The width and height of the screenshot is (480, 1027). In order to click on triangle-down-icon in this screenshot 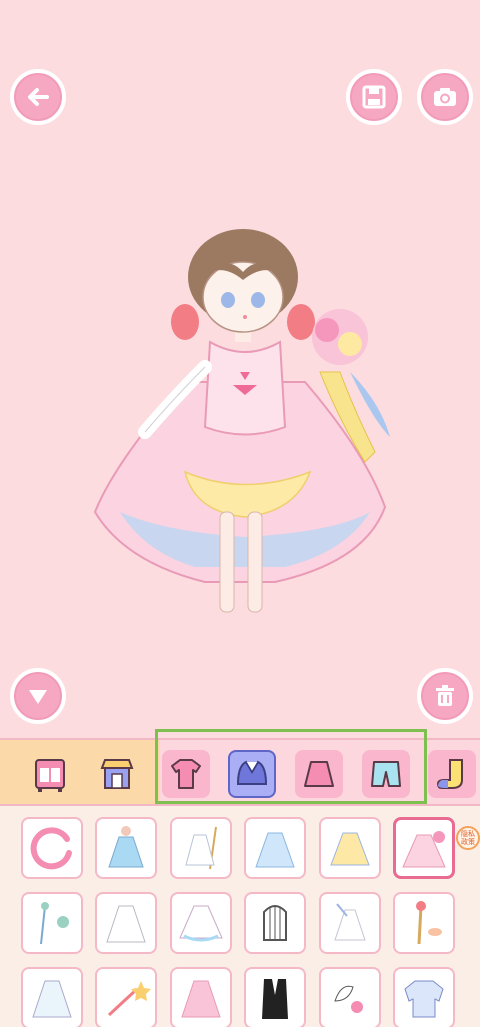, I will do `click(38, 697)`.